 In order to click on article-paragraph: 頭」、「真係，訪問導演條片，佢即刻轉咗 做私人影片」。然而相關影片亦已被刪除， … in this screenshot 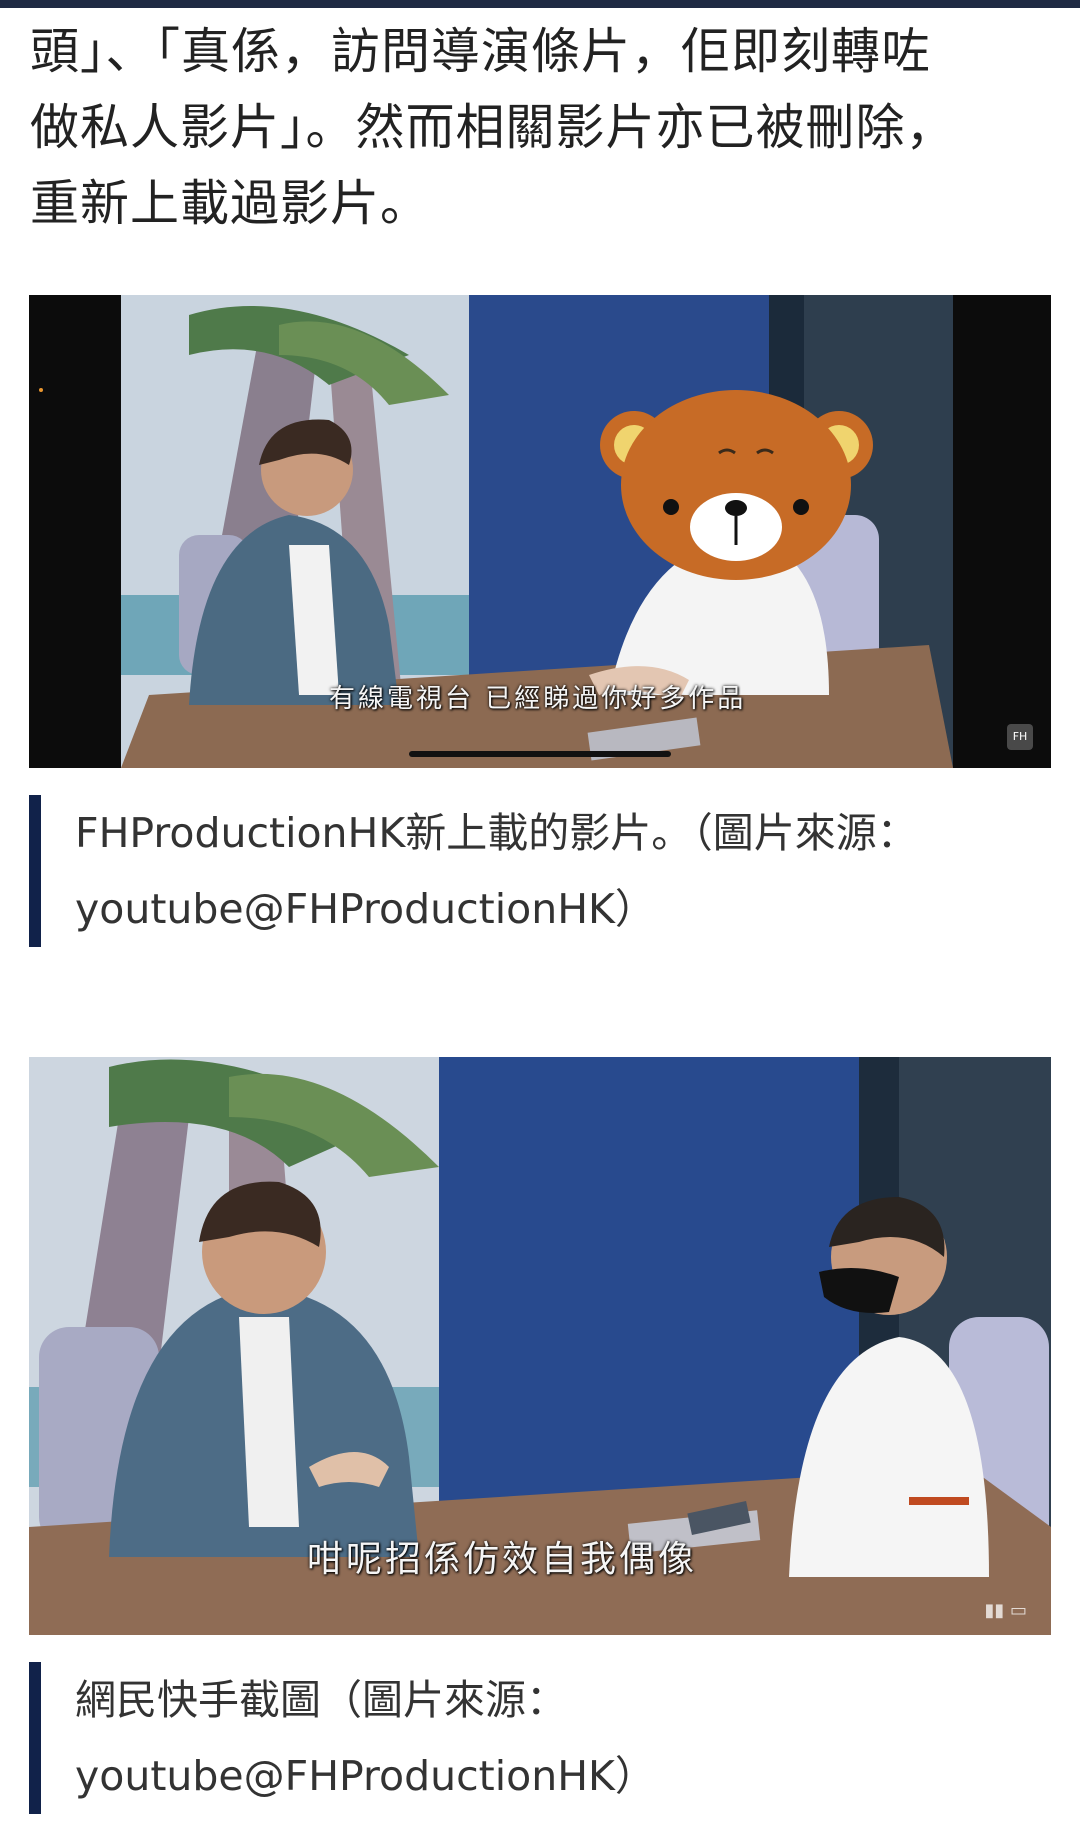, I will do `click(535, 128)`.